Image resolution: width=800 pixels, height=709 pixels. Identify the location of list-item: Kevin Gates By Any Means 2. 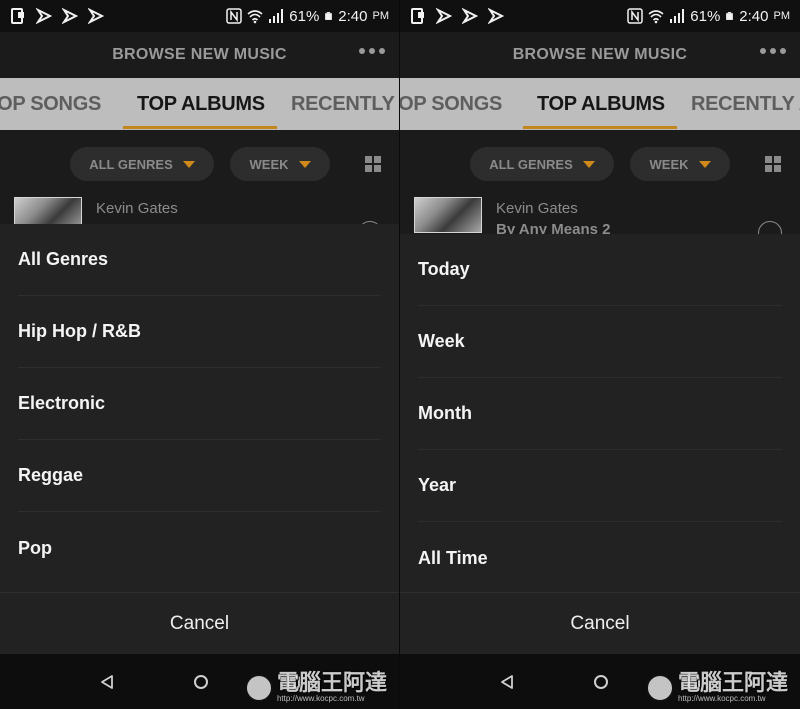
(600, 220).